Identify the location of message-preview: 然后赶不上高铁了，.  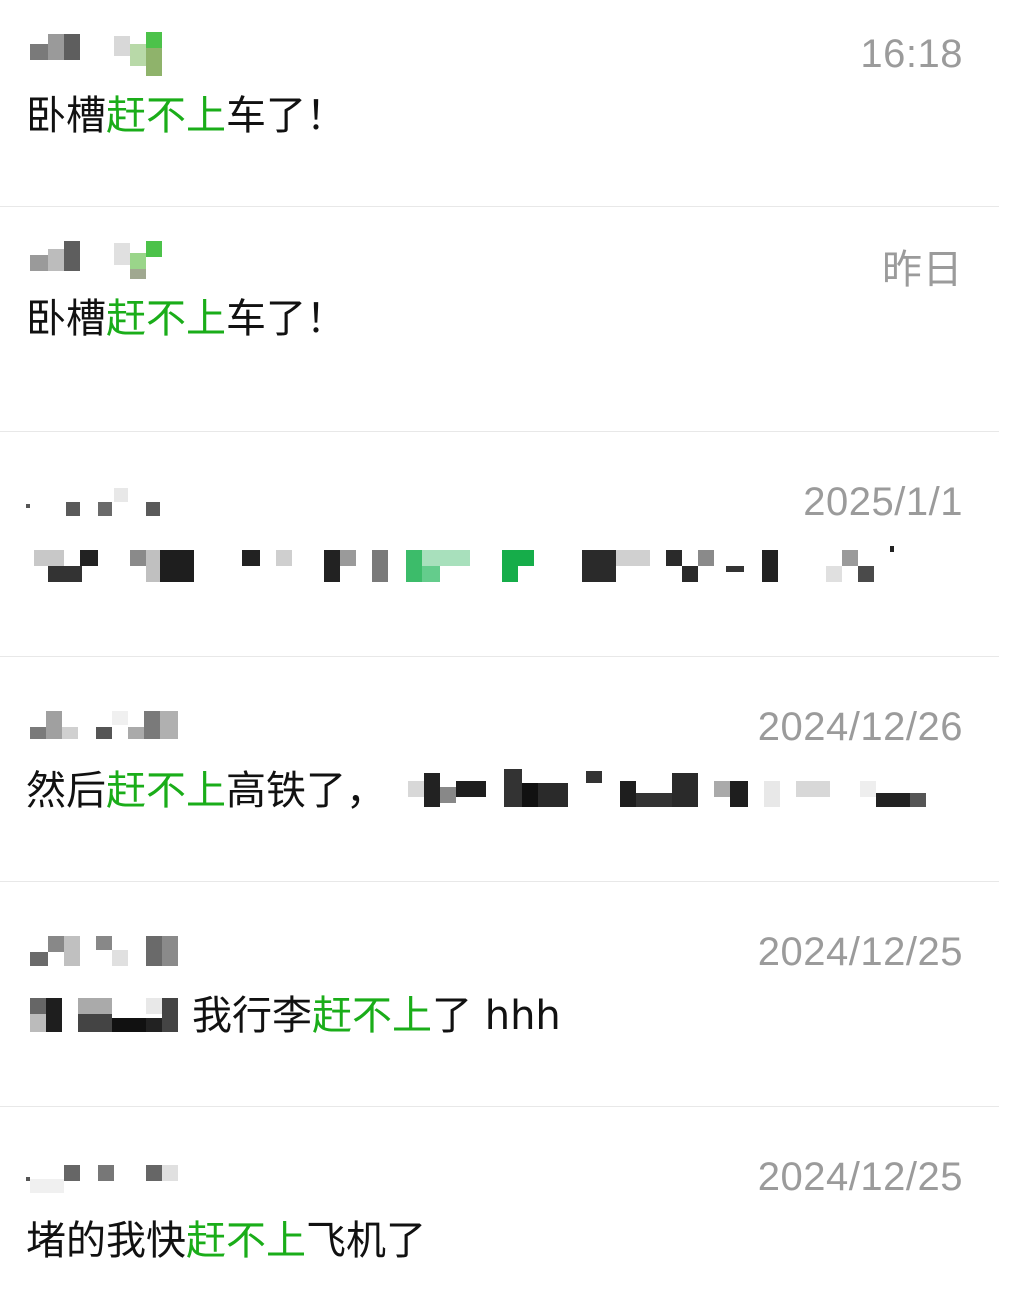
(482, 792).